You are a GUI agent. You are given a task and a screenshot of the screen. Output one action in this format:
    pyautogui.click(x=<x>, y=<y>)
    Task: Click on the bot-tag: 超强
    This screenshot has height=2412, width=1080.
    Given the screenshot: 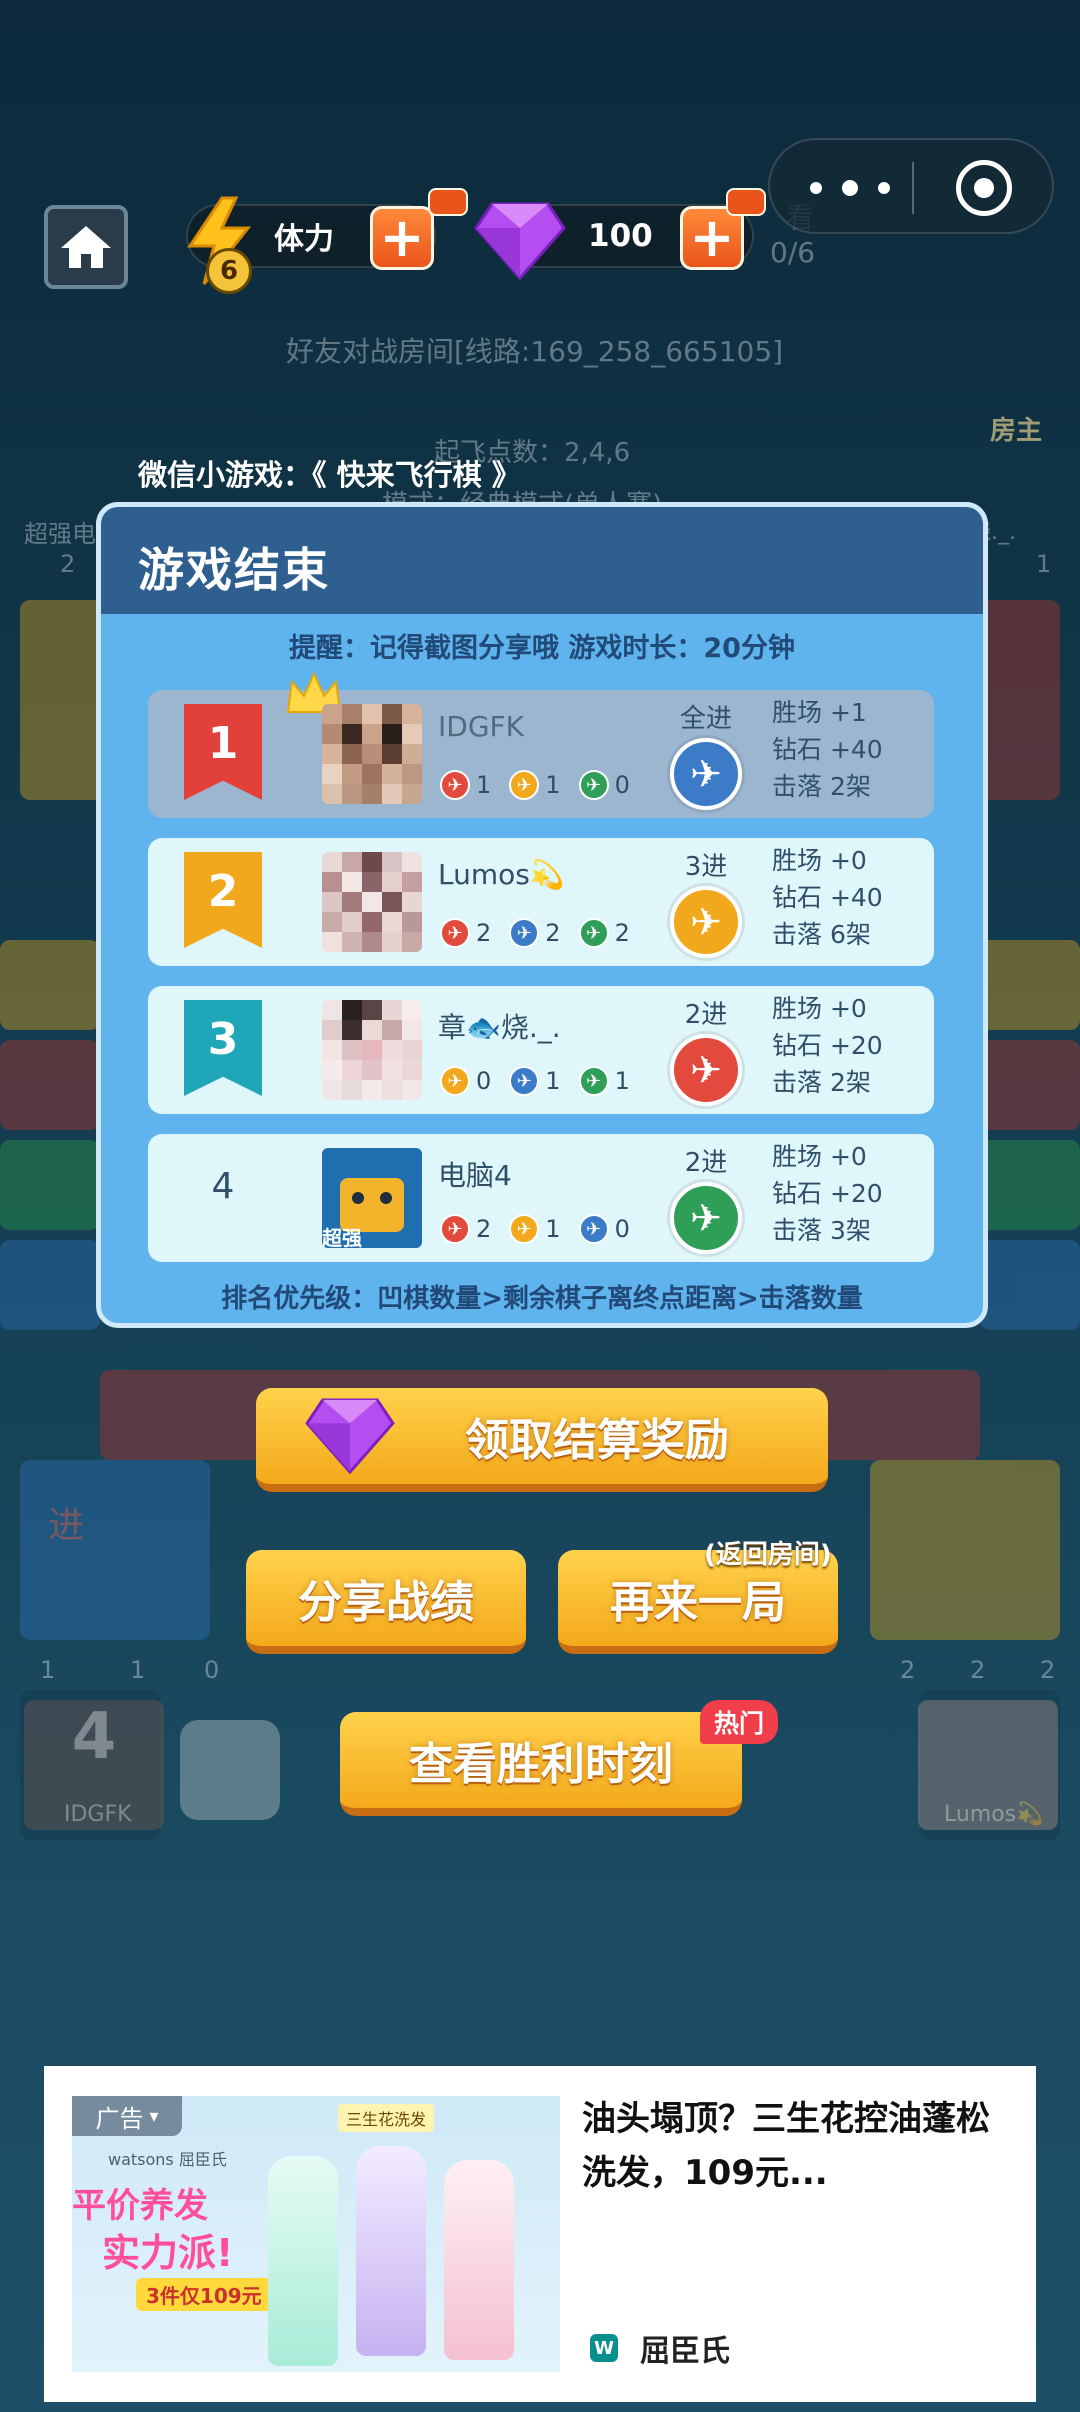 What is the action you would take?
    pyautogui.click(x=342, y=1237)
    